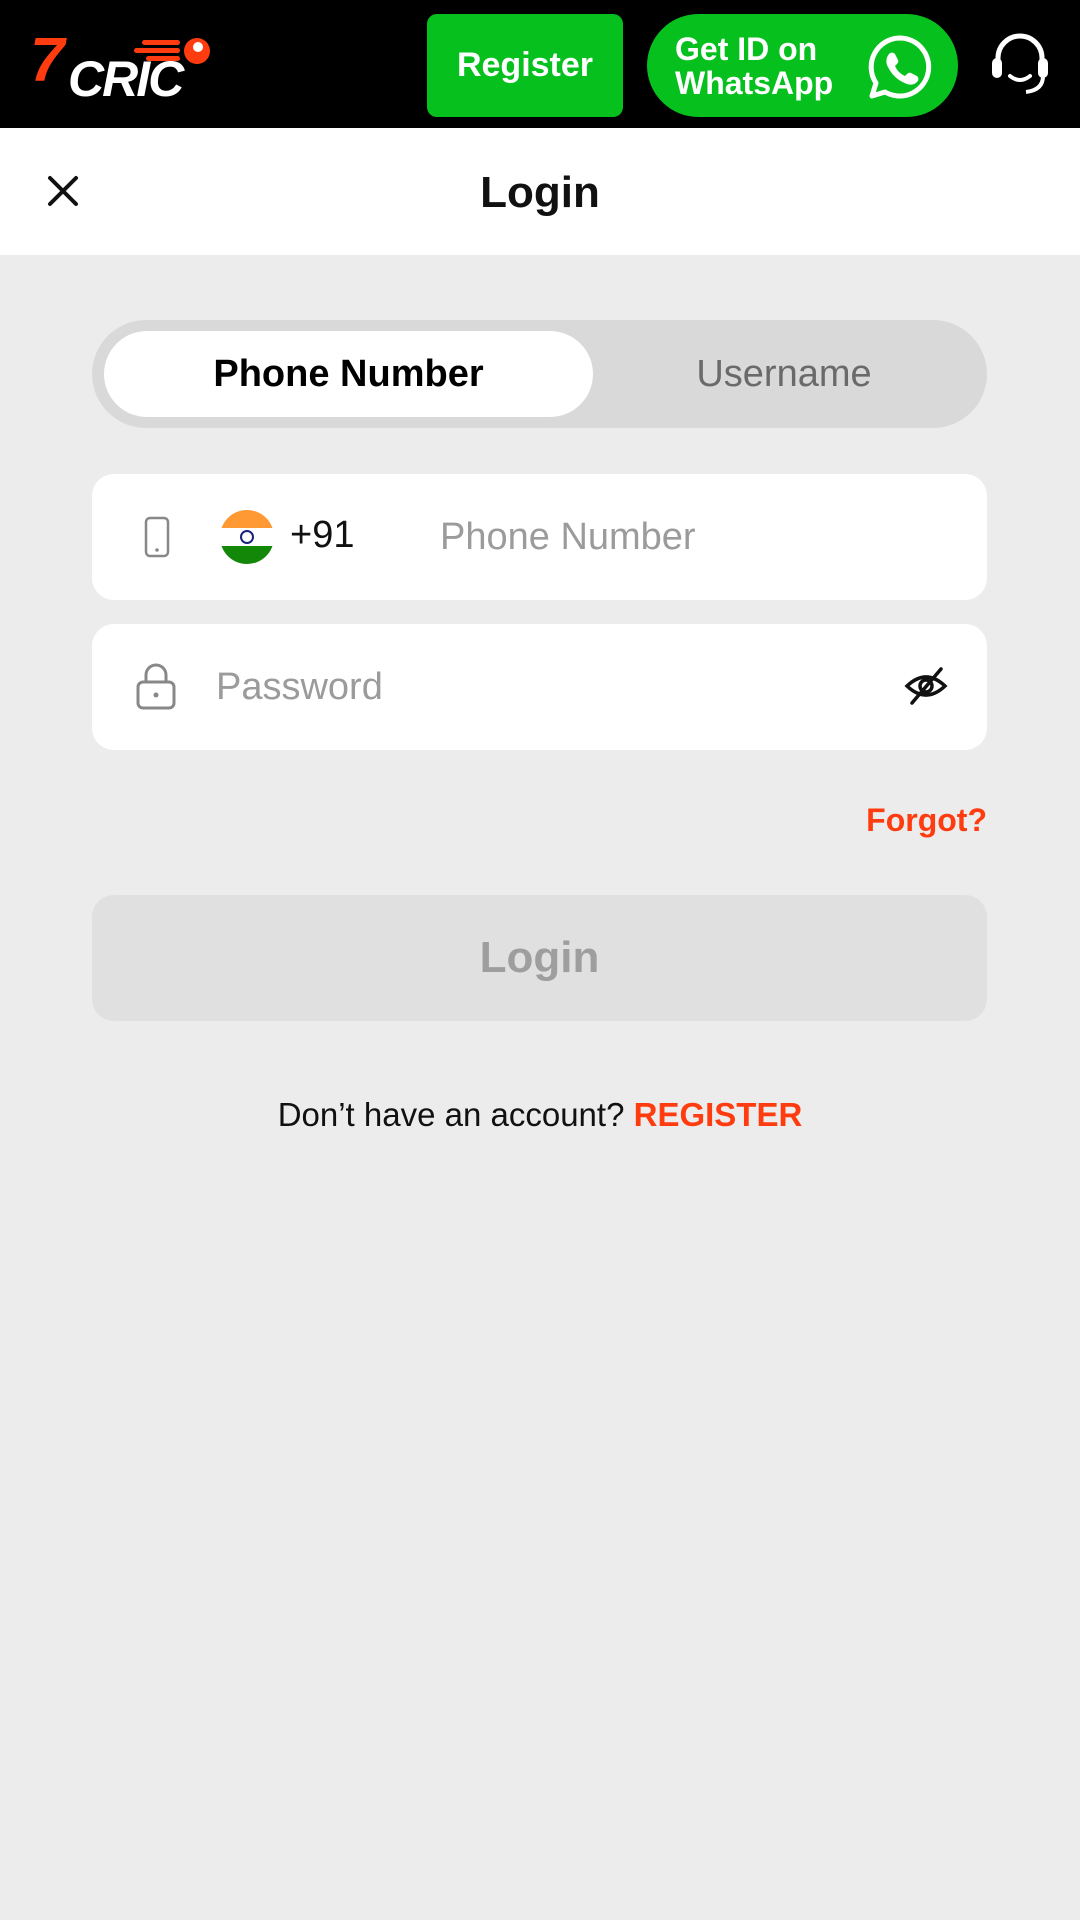 Image resolution: width=1080 pixels, height=1920 pixels. What do you see at coordinates (157, 537) in the screenshot?
I see `mobile-phone-icon` at bounding box center [157, 537].